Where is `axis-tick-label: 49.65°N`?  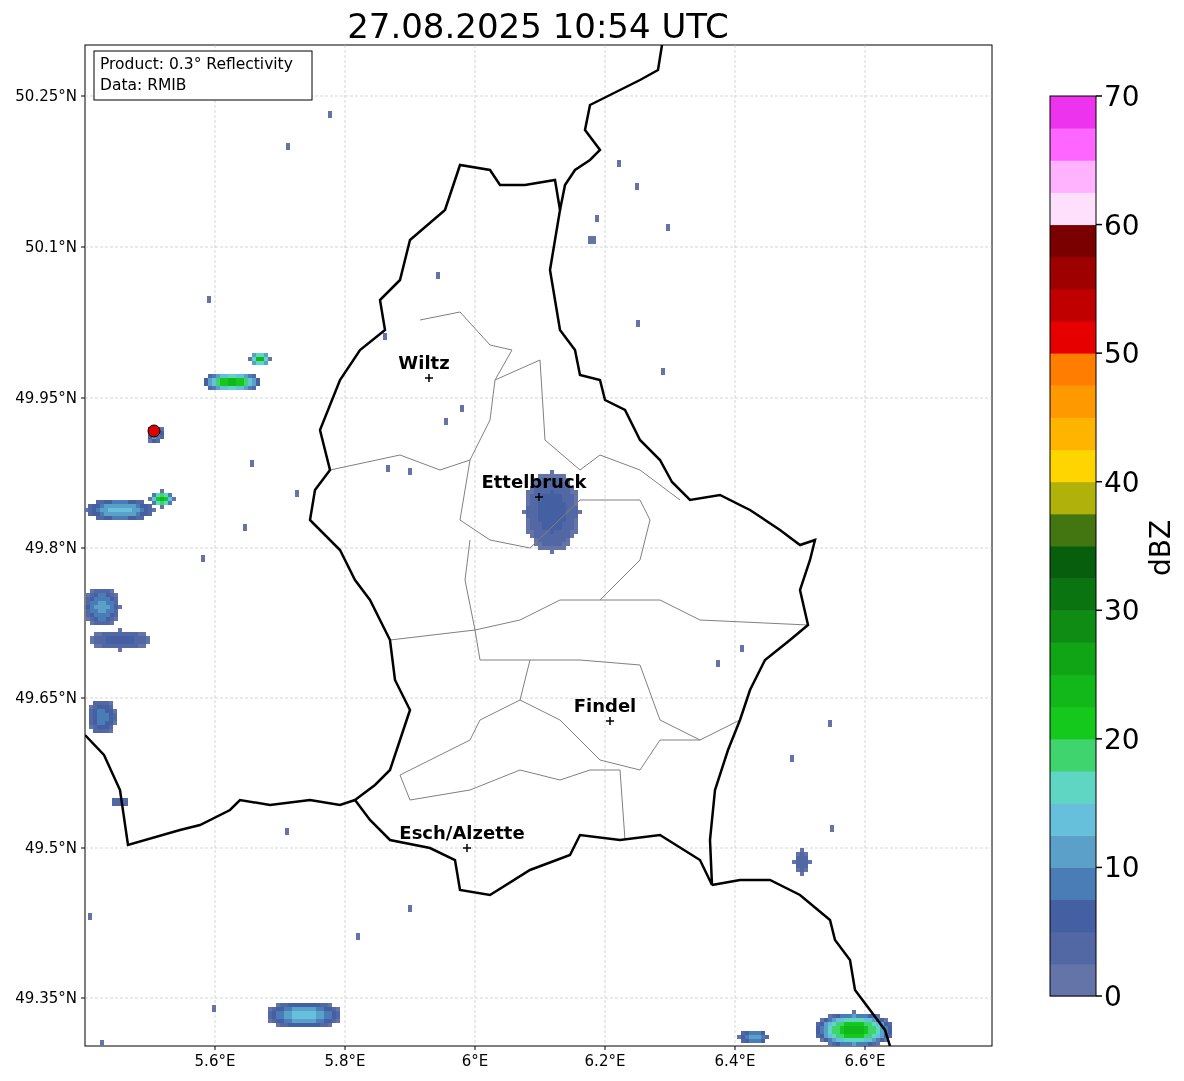
axis-tick-label: 49.65°N is located at coordinates (46, 698).